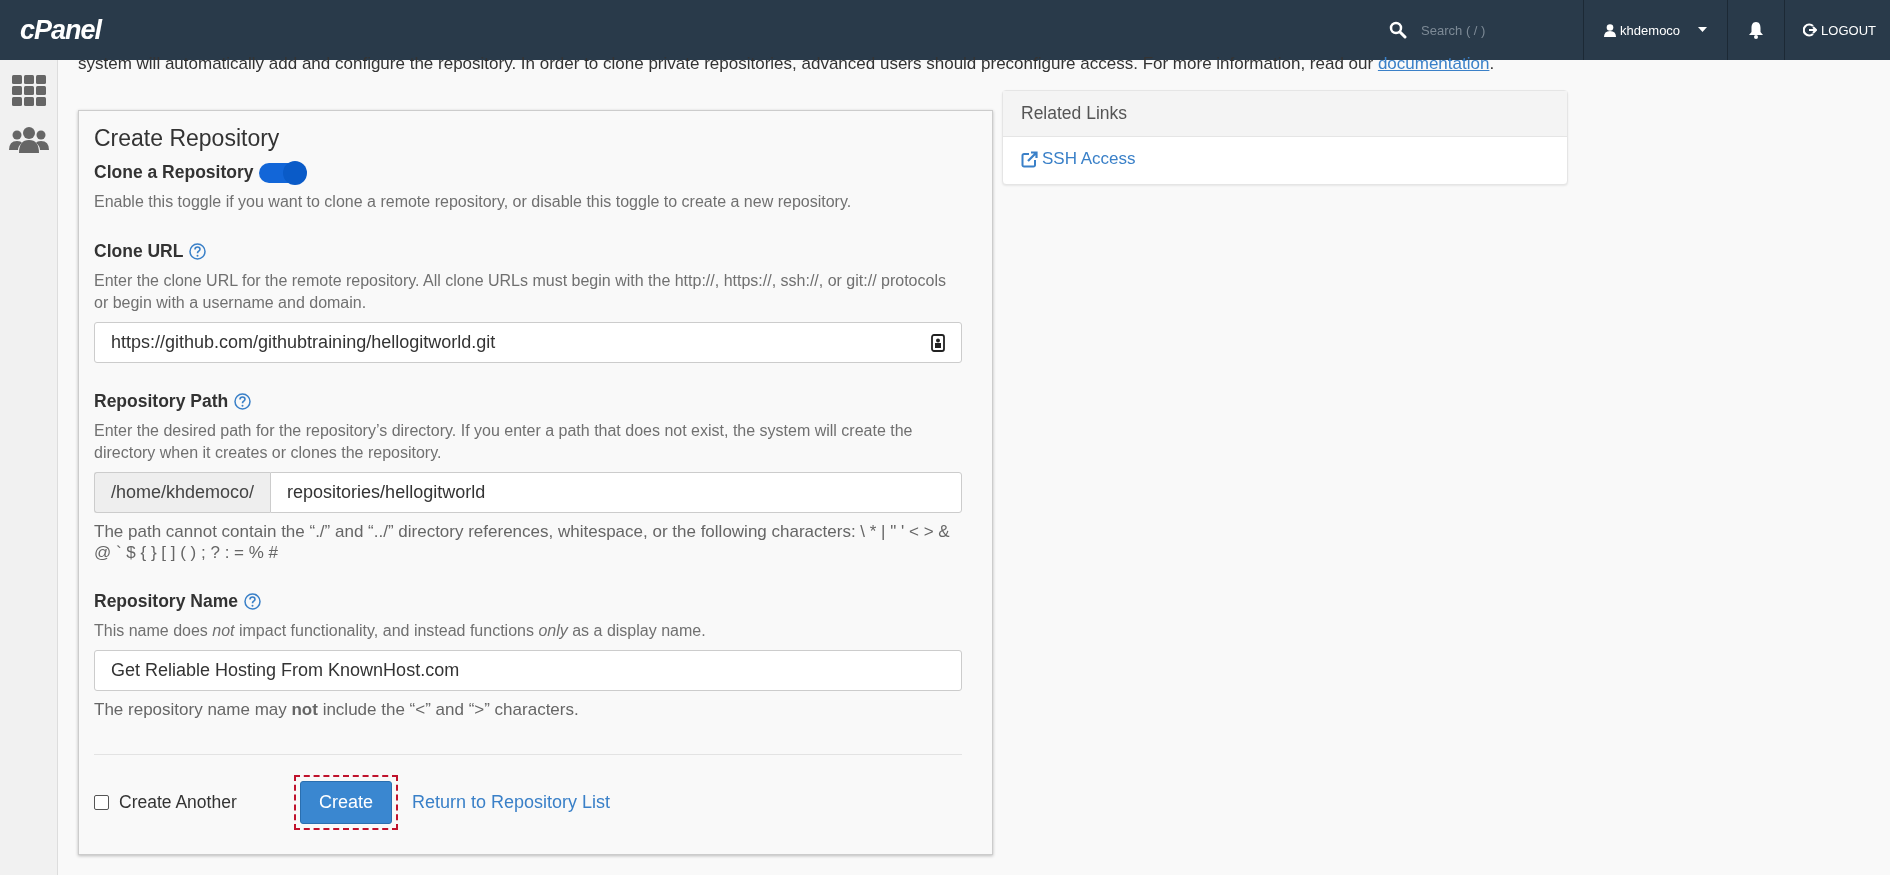  Describe the element at coordinates (1398, 30) in the screenshot. I see `search-icon` at that location.